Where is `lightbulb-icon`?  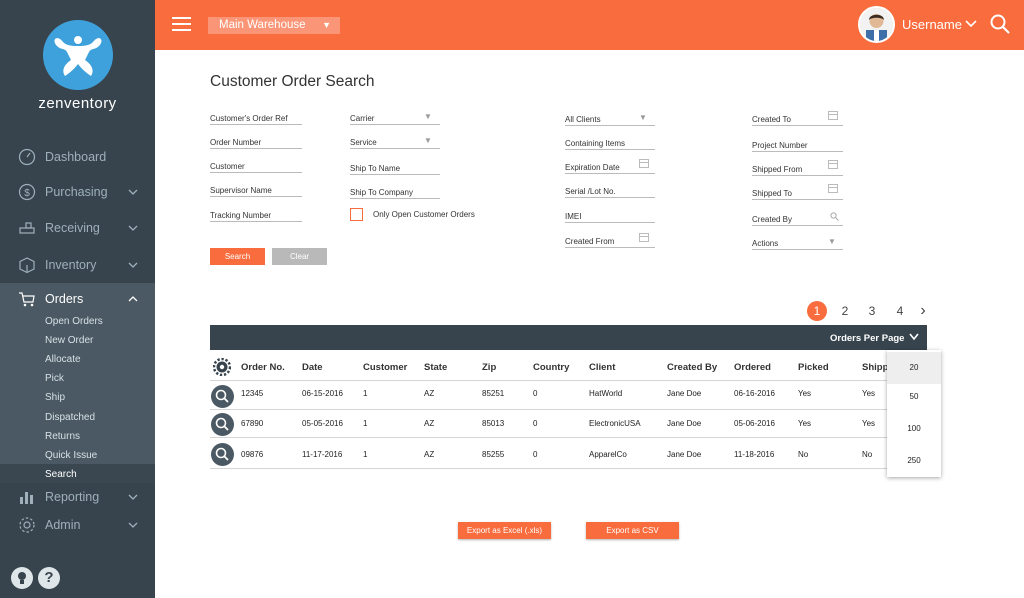
lightbulb-icon is located at coordinates (22, 578).